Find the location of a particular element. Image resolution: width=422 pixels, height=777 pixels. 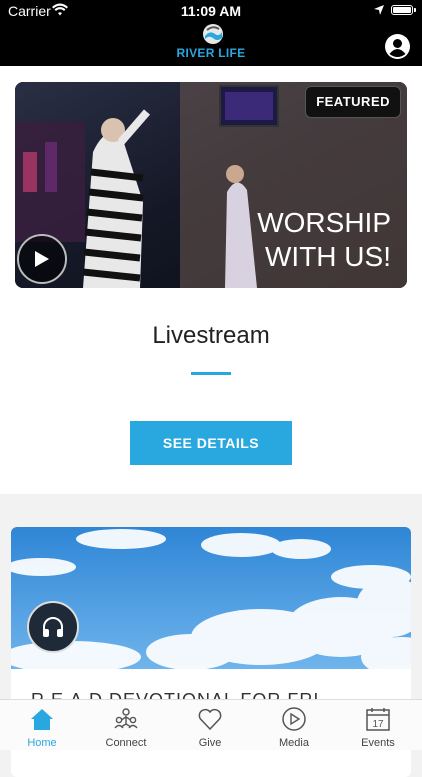

river-life-logo: RIVER LIFE is located at coordinates (211, 43).